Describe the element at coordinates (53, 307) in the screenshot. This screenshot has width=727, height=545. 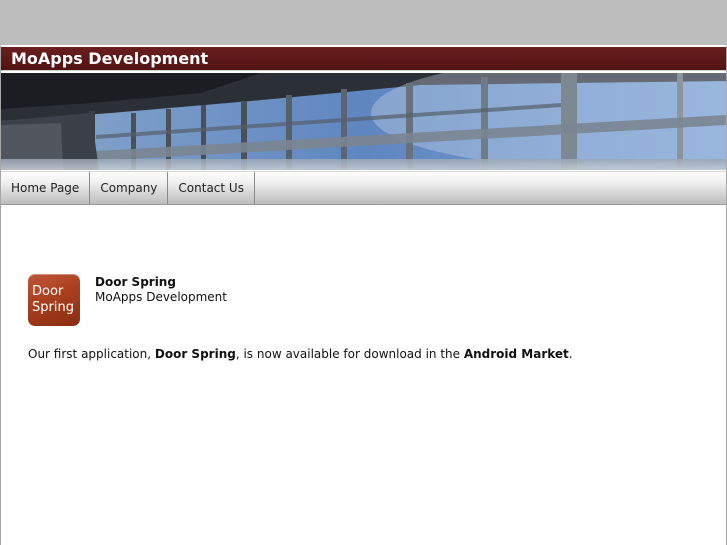
I see `app-icon-text-line2: Spring` at that location.